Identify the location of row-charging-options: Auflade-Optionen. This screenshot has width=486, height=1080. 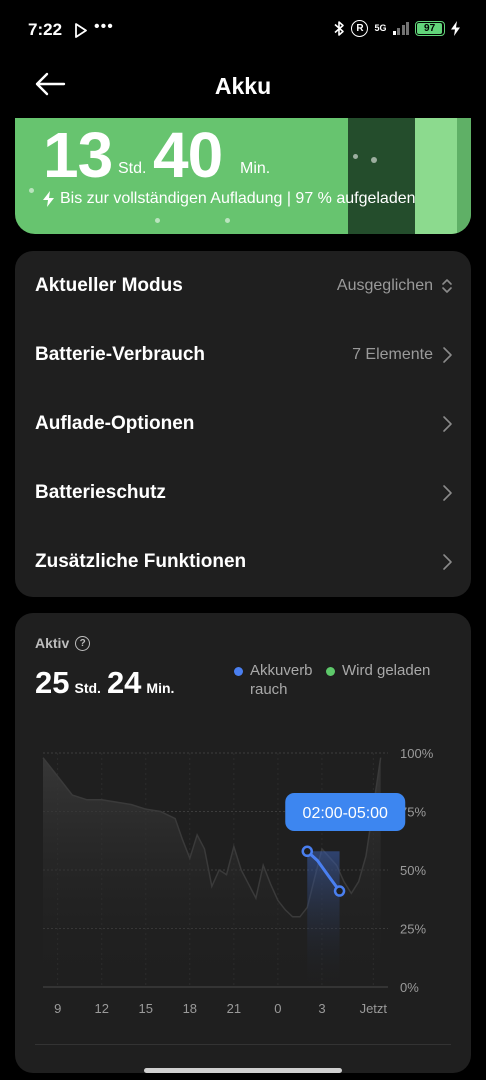
(243, 423).